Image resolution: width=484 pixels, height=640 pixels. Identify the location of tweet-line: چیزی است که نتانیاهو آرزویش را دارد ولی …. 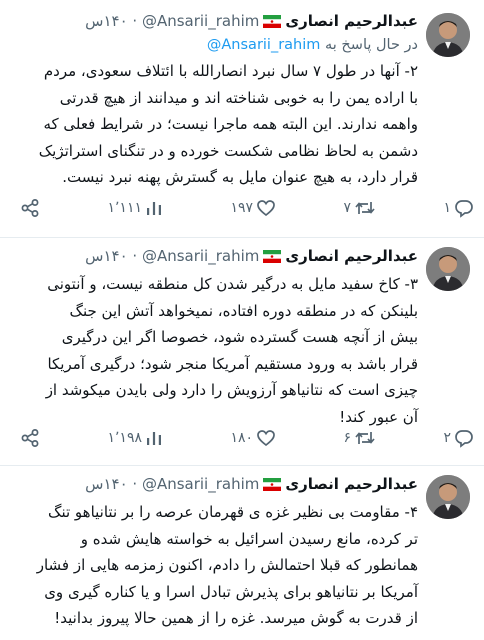
(231, 390).